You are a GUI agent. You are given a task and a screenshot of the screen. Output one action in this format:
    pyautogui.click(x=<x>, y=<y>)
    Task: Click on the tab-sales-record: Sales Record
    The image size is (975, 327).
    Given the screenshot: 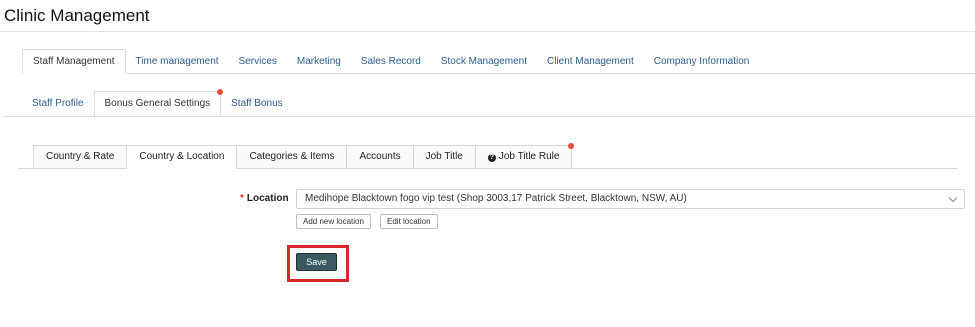 What is the action you would take?
    pyautogui.click(x=391, y=62)
    